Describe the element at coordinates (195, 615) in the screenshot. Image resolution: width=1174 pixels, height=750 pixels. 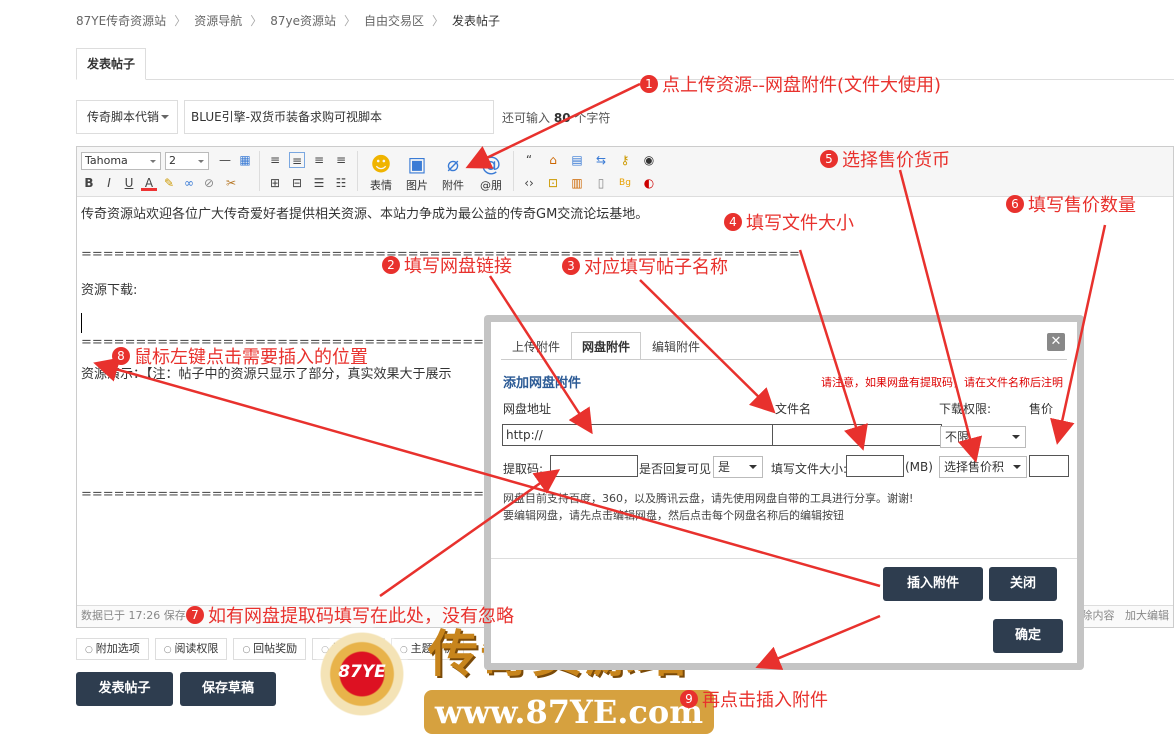
I see `annotation-number: 7` at that location.